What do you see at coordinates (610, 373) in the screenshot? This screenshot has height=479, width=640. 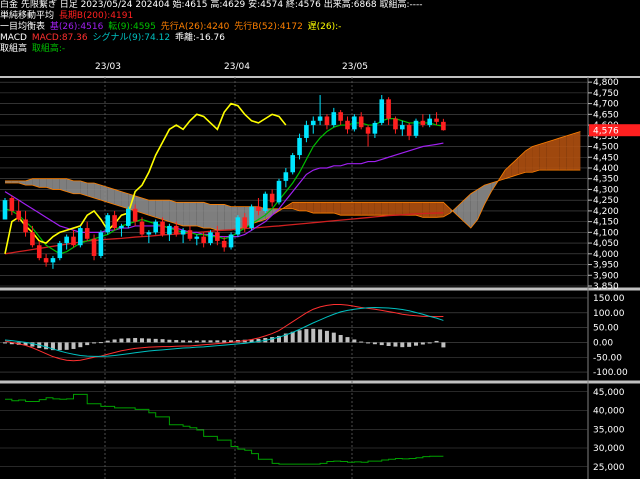 I see `macd-tick-label: -100.00` at bounding box center [610, 373].